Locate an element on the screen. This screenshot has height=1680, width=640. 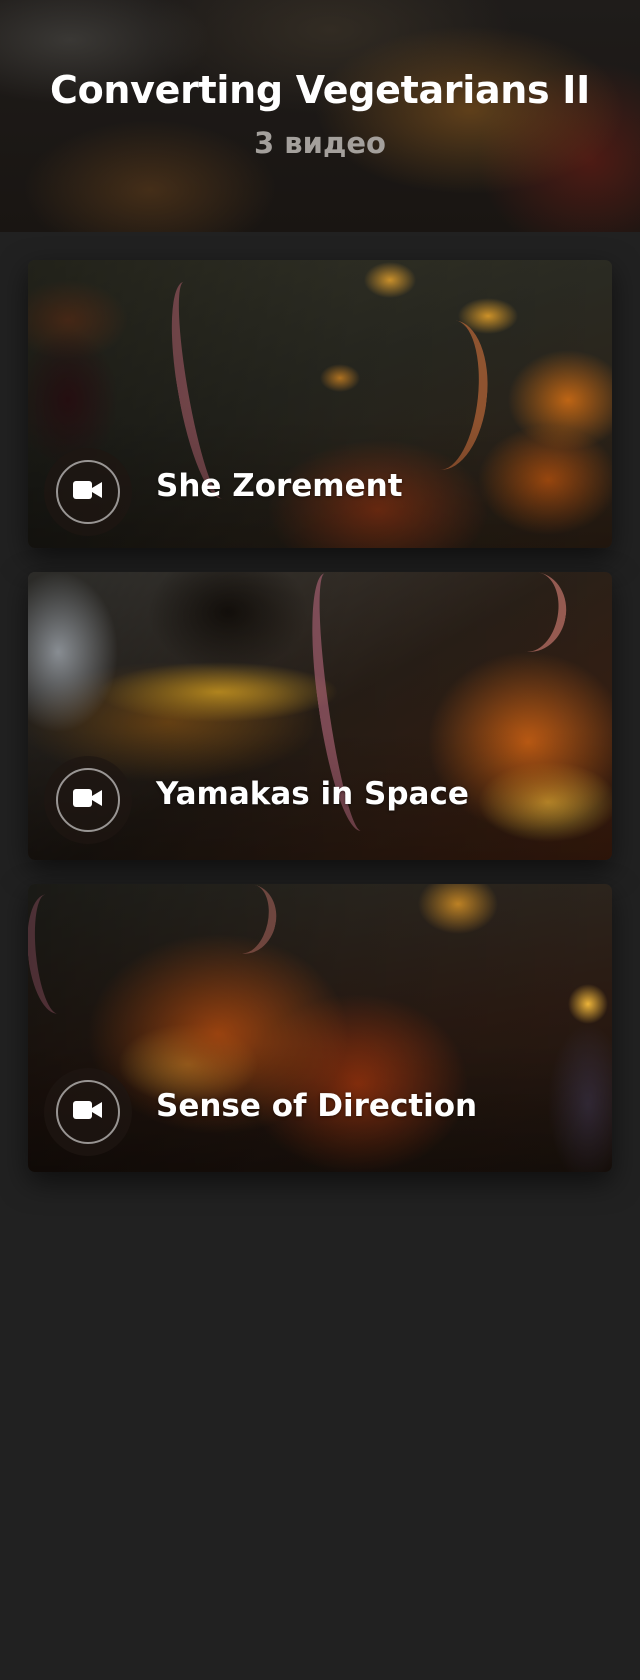
video-title: Yamakas in Space is located at coordinates (312, 794).